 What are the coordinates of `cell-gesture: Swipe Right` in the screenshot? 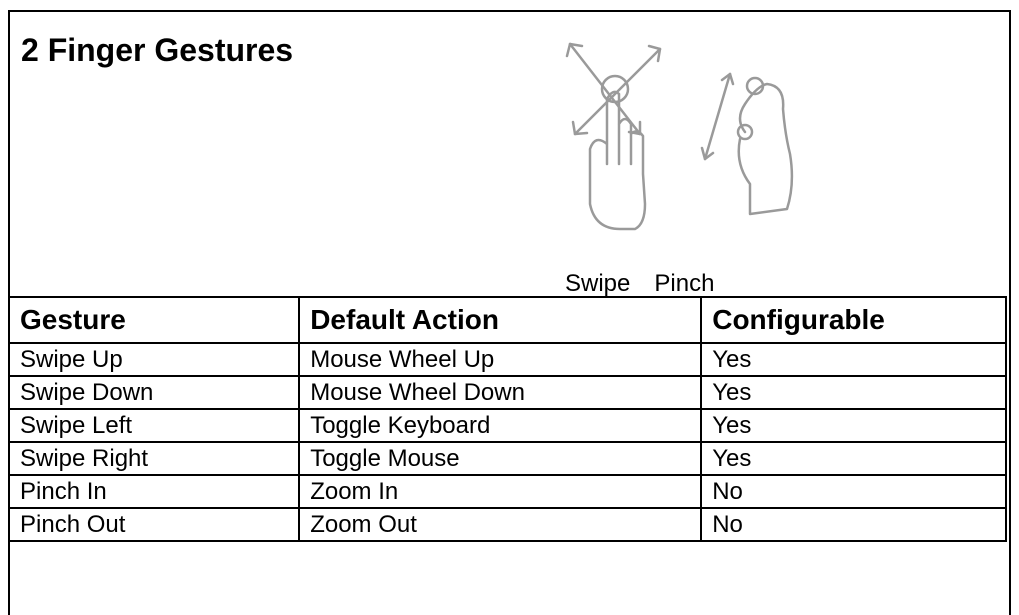 It's located at (154, 458).